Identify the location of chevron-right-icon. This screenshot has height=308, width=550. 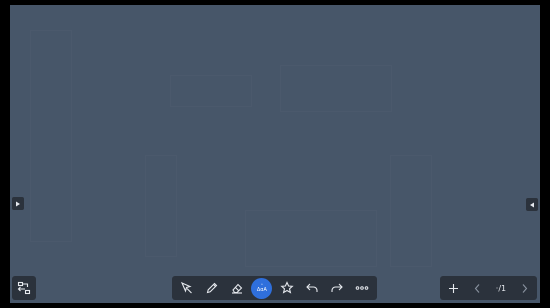
(524, 288).